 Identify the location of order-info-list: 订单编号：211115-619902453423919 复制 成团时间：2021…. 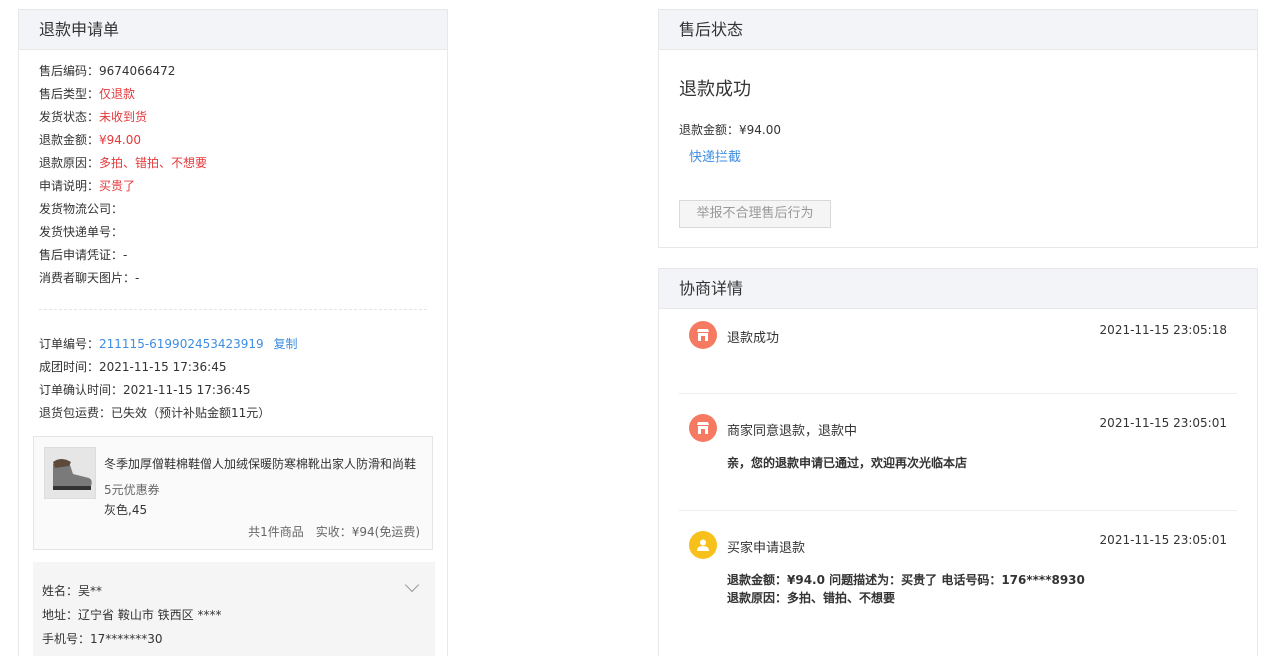
(168, 381).